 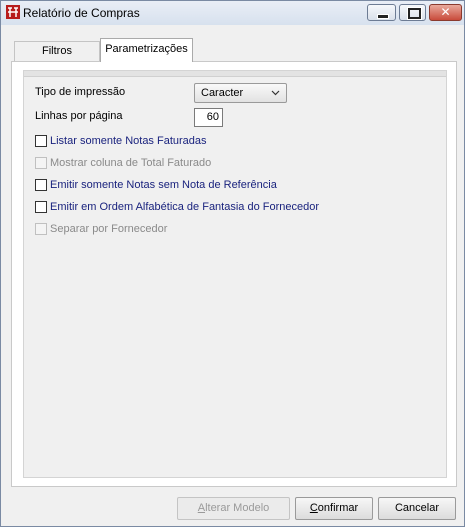 I want to click on alterar-modelo-button: Alterar Modelo, so click(x=233, y=508).